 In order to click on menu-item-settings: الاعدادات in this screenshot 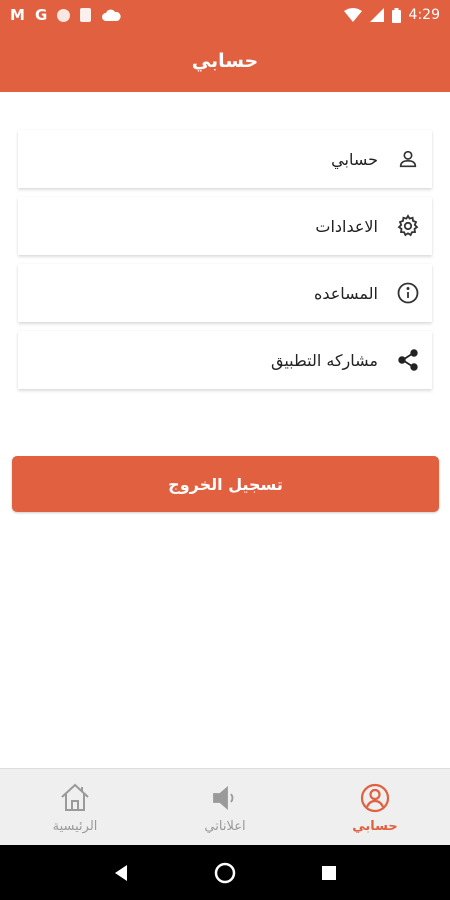, I will do `click(225, 226)`.